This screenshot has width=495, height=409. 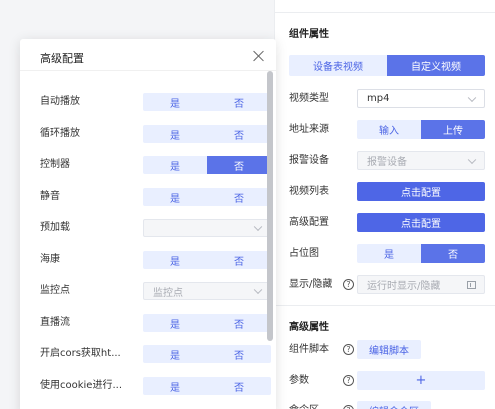 I want to click on placeholder-image-no: 否, so click(x=453, y=253).